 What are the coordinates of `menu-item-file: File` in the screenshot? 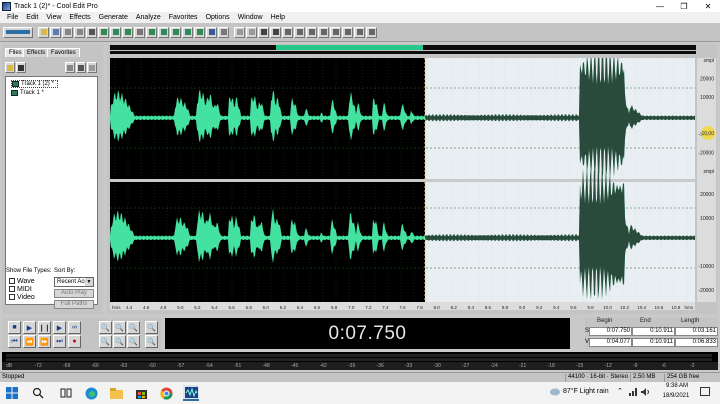 It's located at (12, 17).